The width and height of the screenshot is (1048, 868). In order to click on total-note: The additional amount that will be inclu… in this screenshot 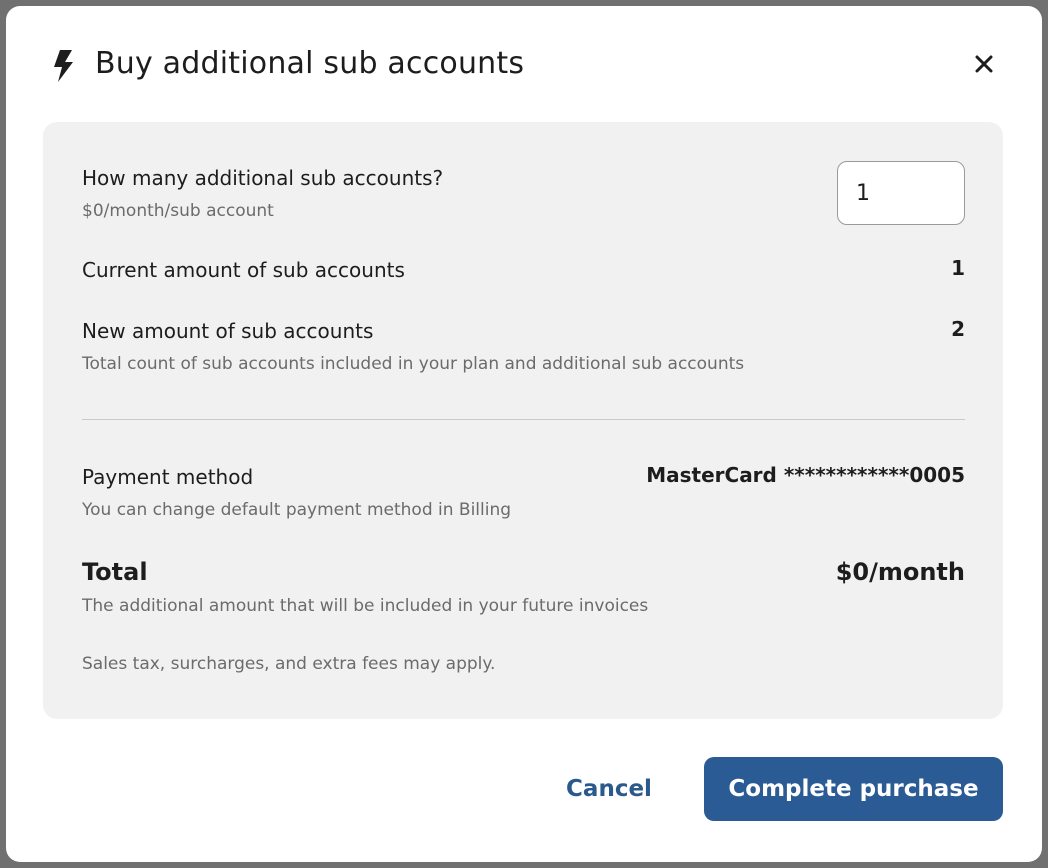, I will do `click(365, 606)`.